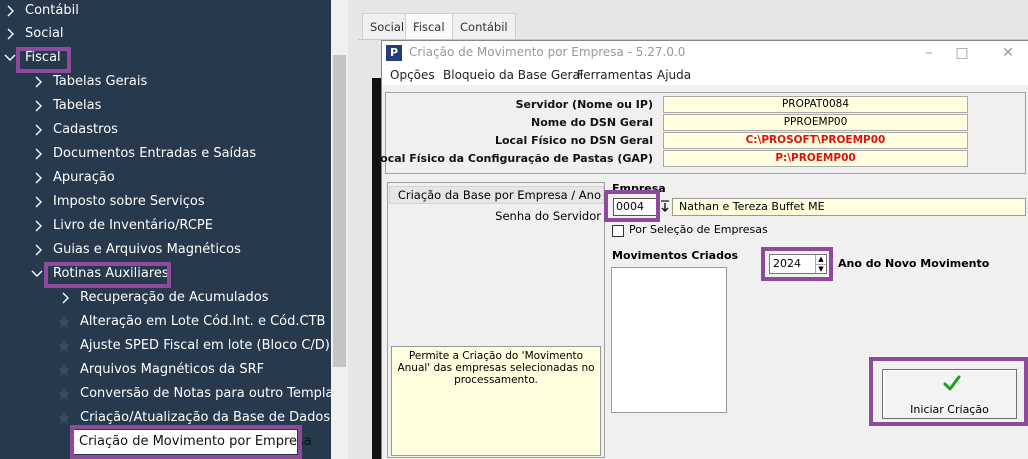 The width and height of the screenshot is (1028, 459). I want to click on nav-item-conversao-notas: Conversão de Notas para outro Template, so click(173, 394).